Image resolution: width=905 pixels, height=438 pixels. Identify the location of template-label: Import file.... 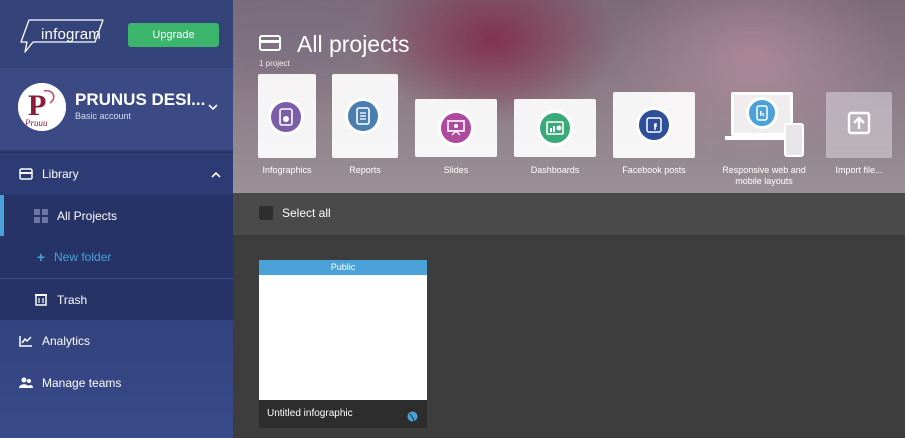
(859, 170).